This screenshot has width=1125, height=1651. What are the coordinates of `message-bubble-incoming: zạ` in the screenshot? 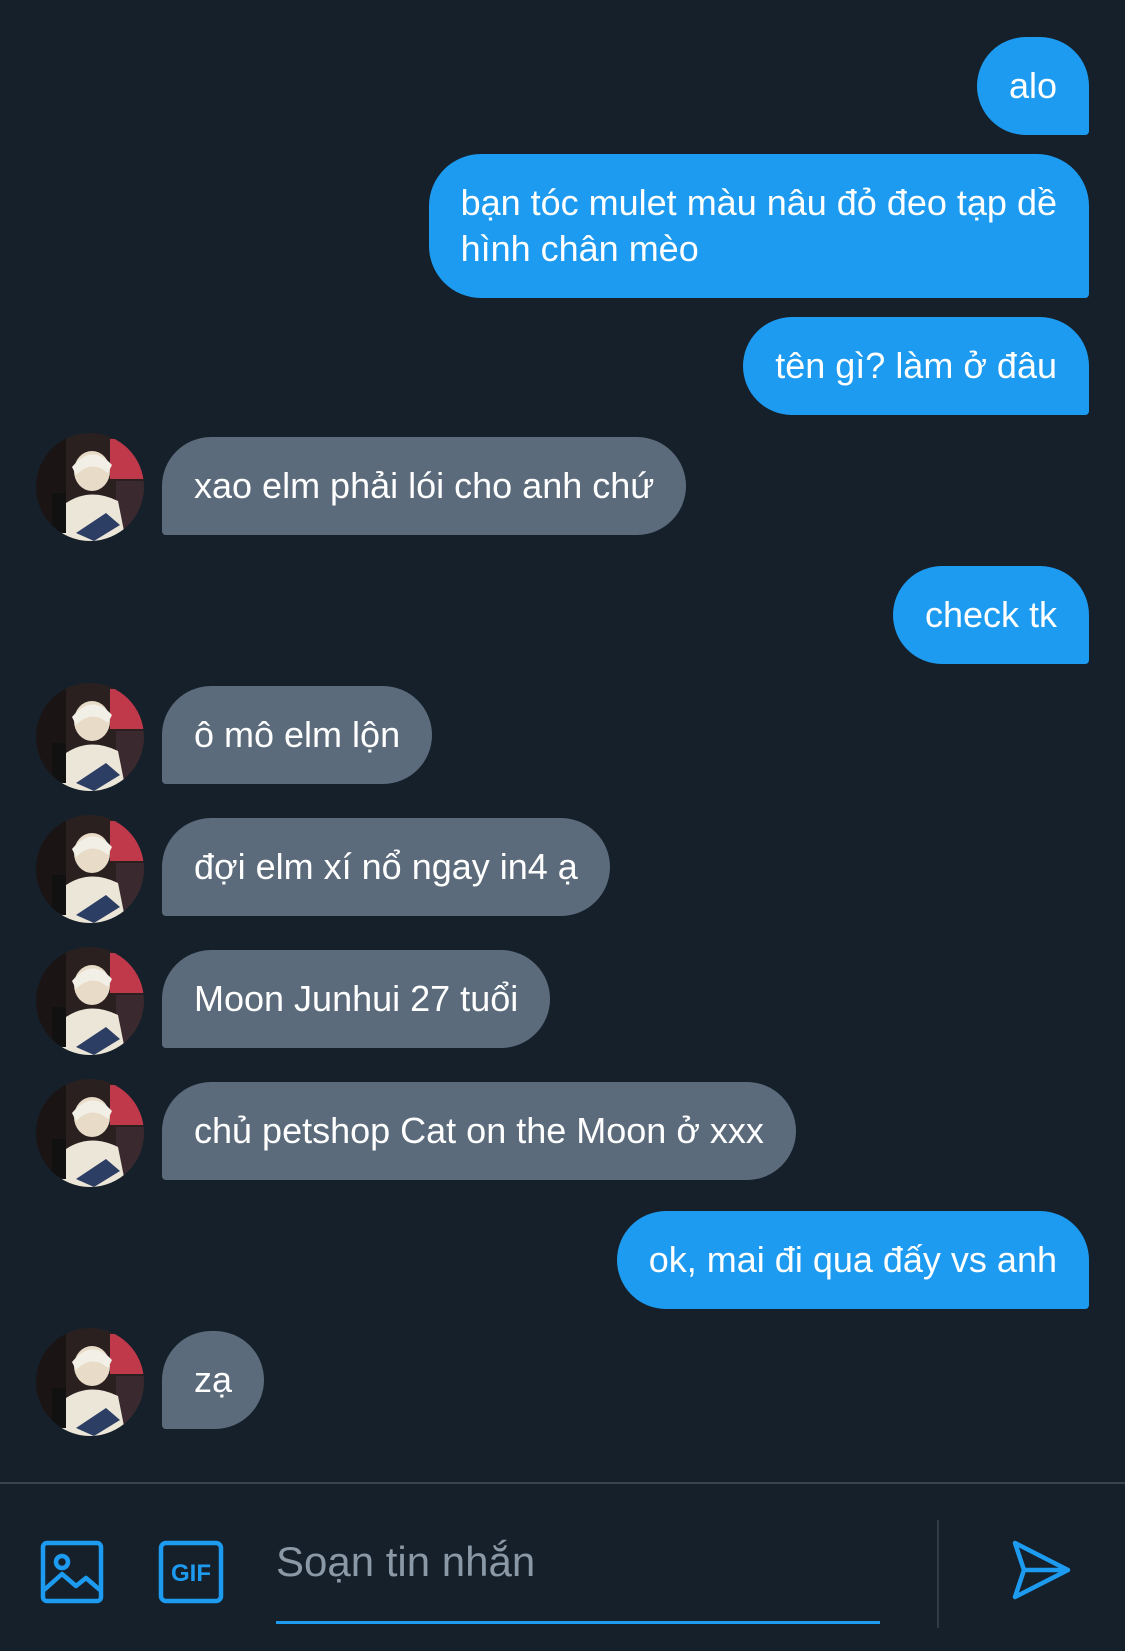 It's located at (213, 1380).